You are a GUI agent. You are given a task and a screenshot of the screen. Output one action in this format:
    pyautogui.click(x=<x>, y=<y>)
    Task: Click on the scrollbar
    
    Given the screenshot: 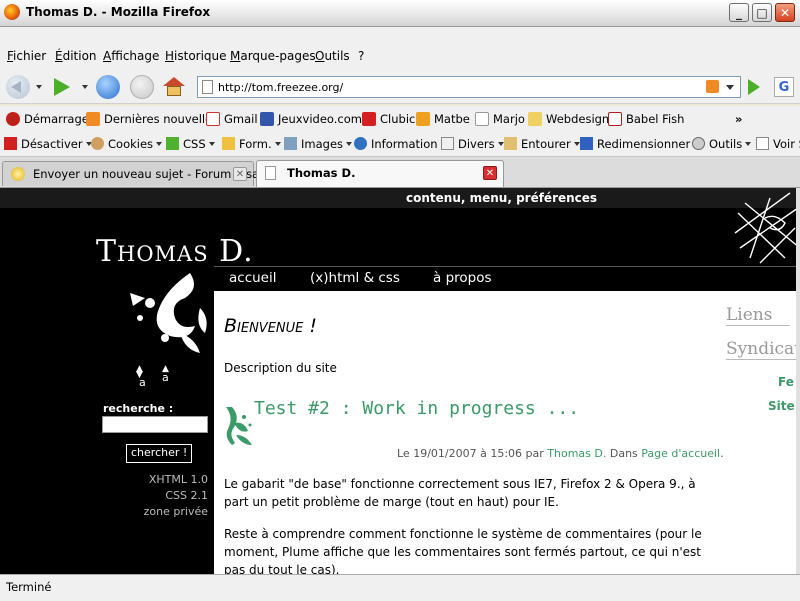 What is the action you would take?
    pyautogui.click(x=798, y=381)
    